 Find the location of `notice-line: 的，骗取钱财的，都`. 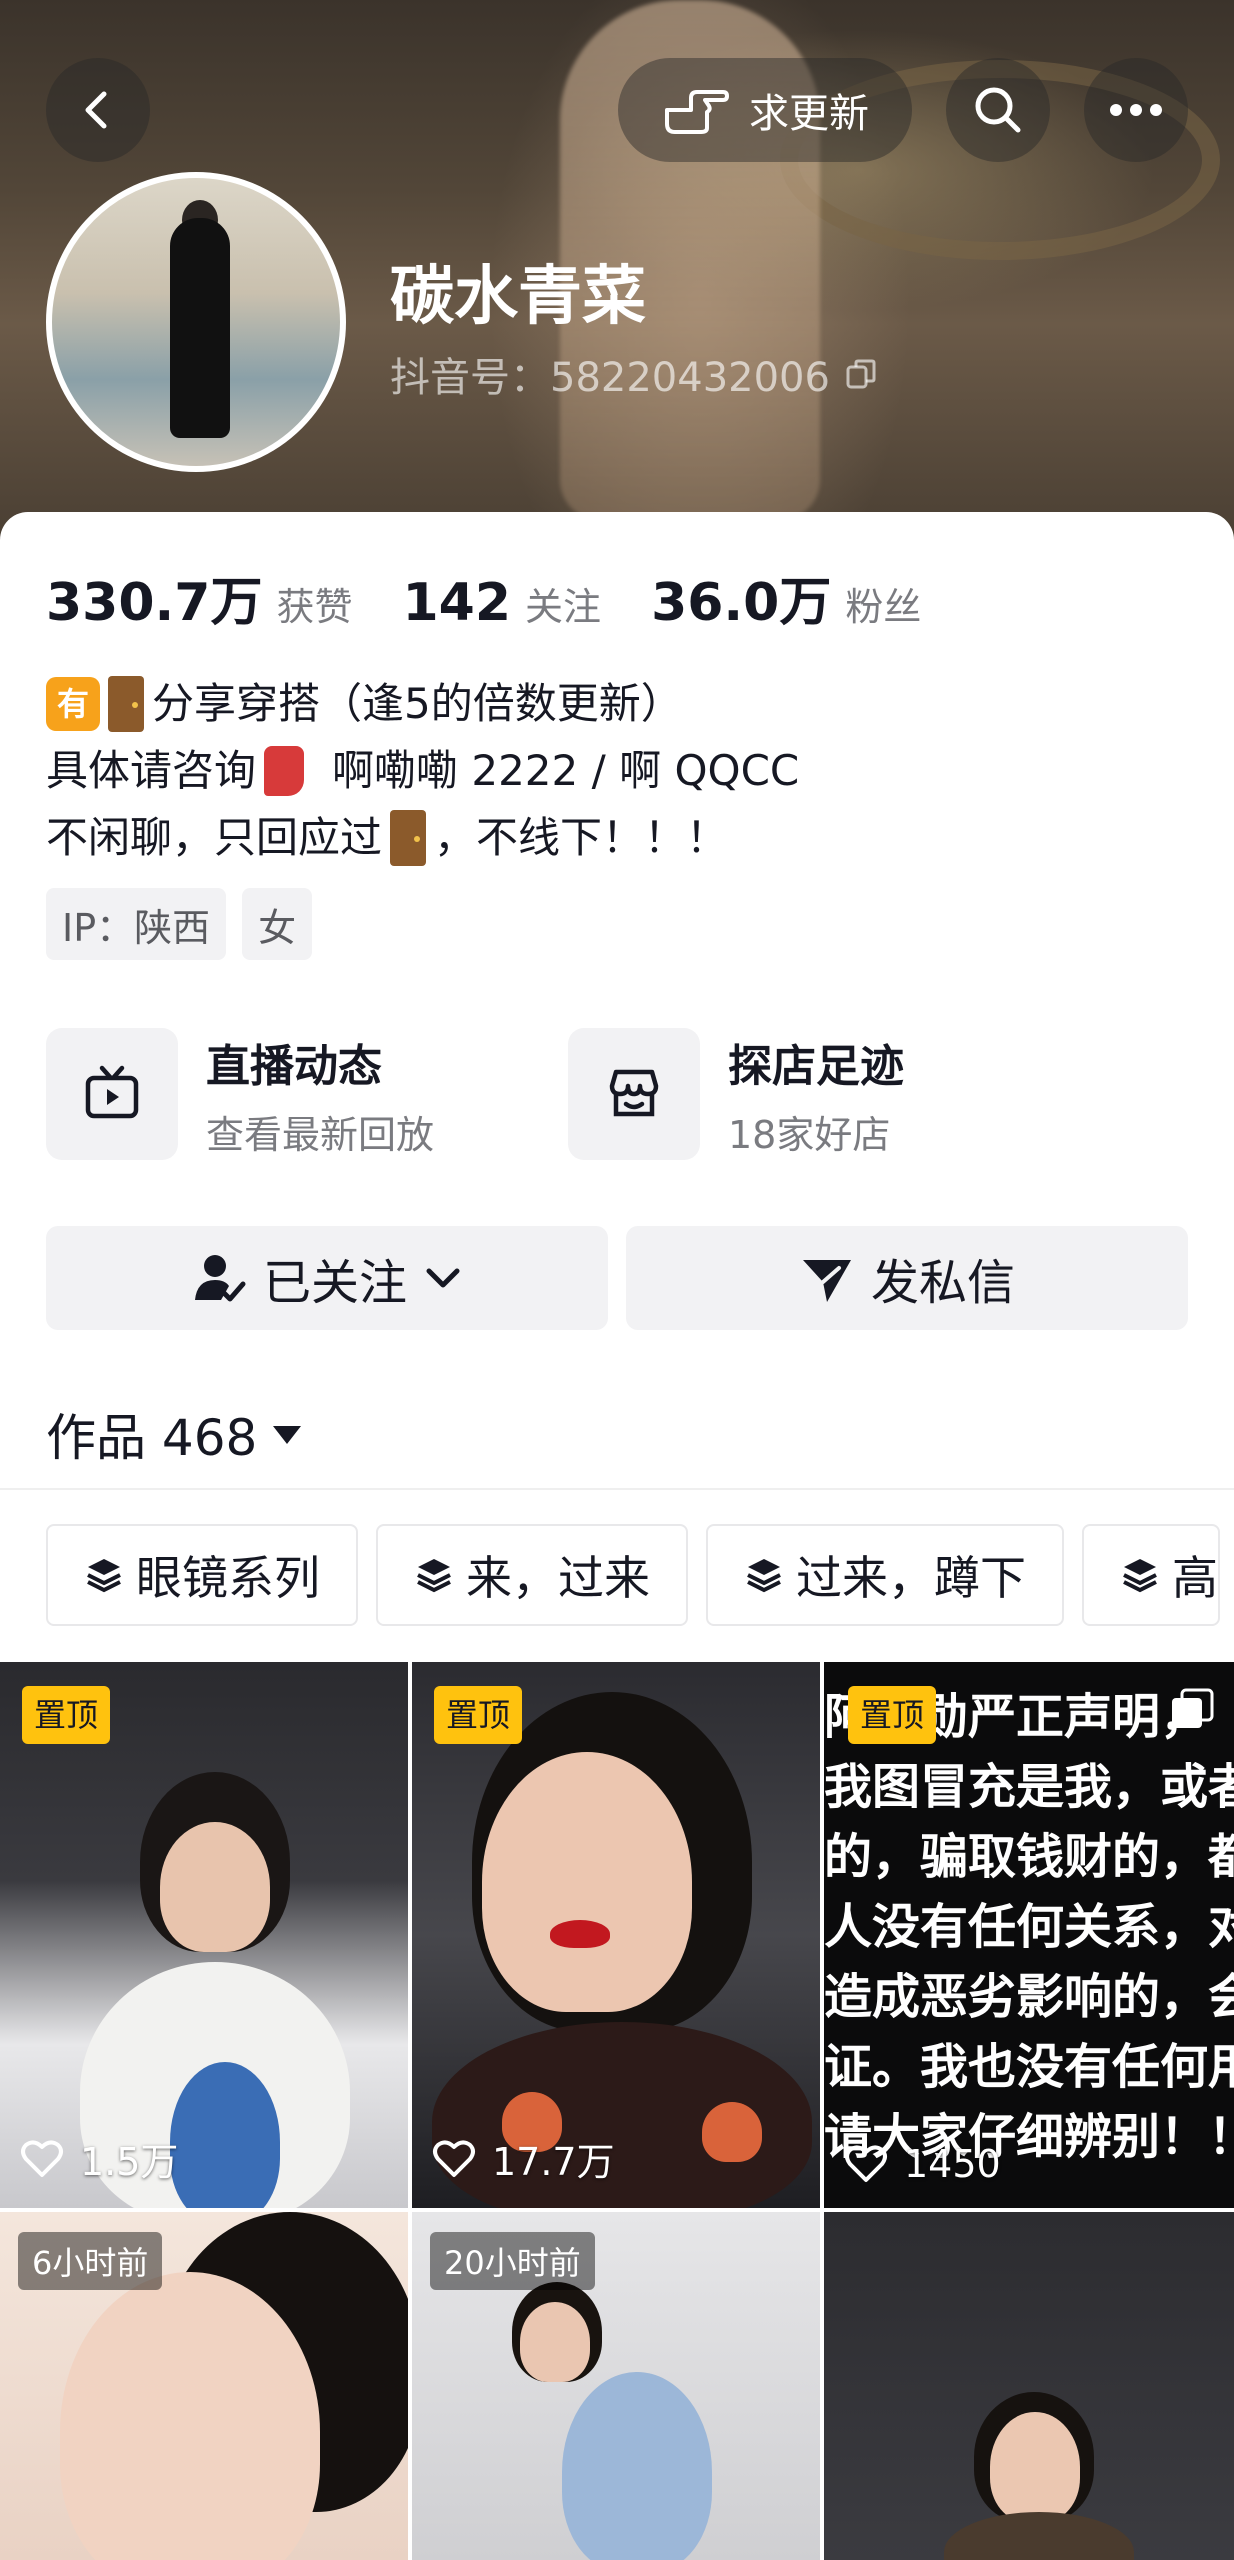

notice-line: 的，骗取钱财的，都 is located at coordinates (1029, 1857).